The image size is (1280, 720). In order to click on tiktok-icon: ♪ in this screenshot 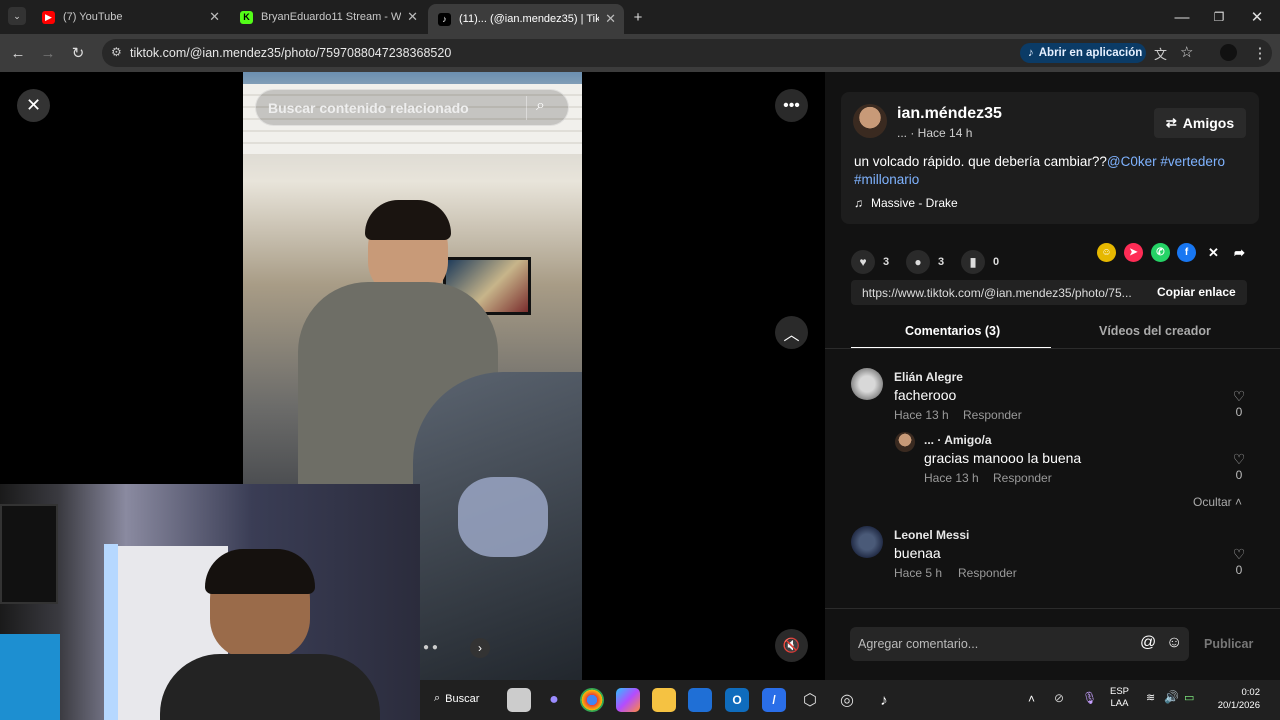, I will do `click(884, 700)`.